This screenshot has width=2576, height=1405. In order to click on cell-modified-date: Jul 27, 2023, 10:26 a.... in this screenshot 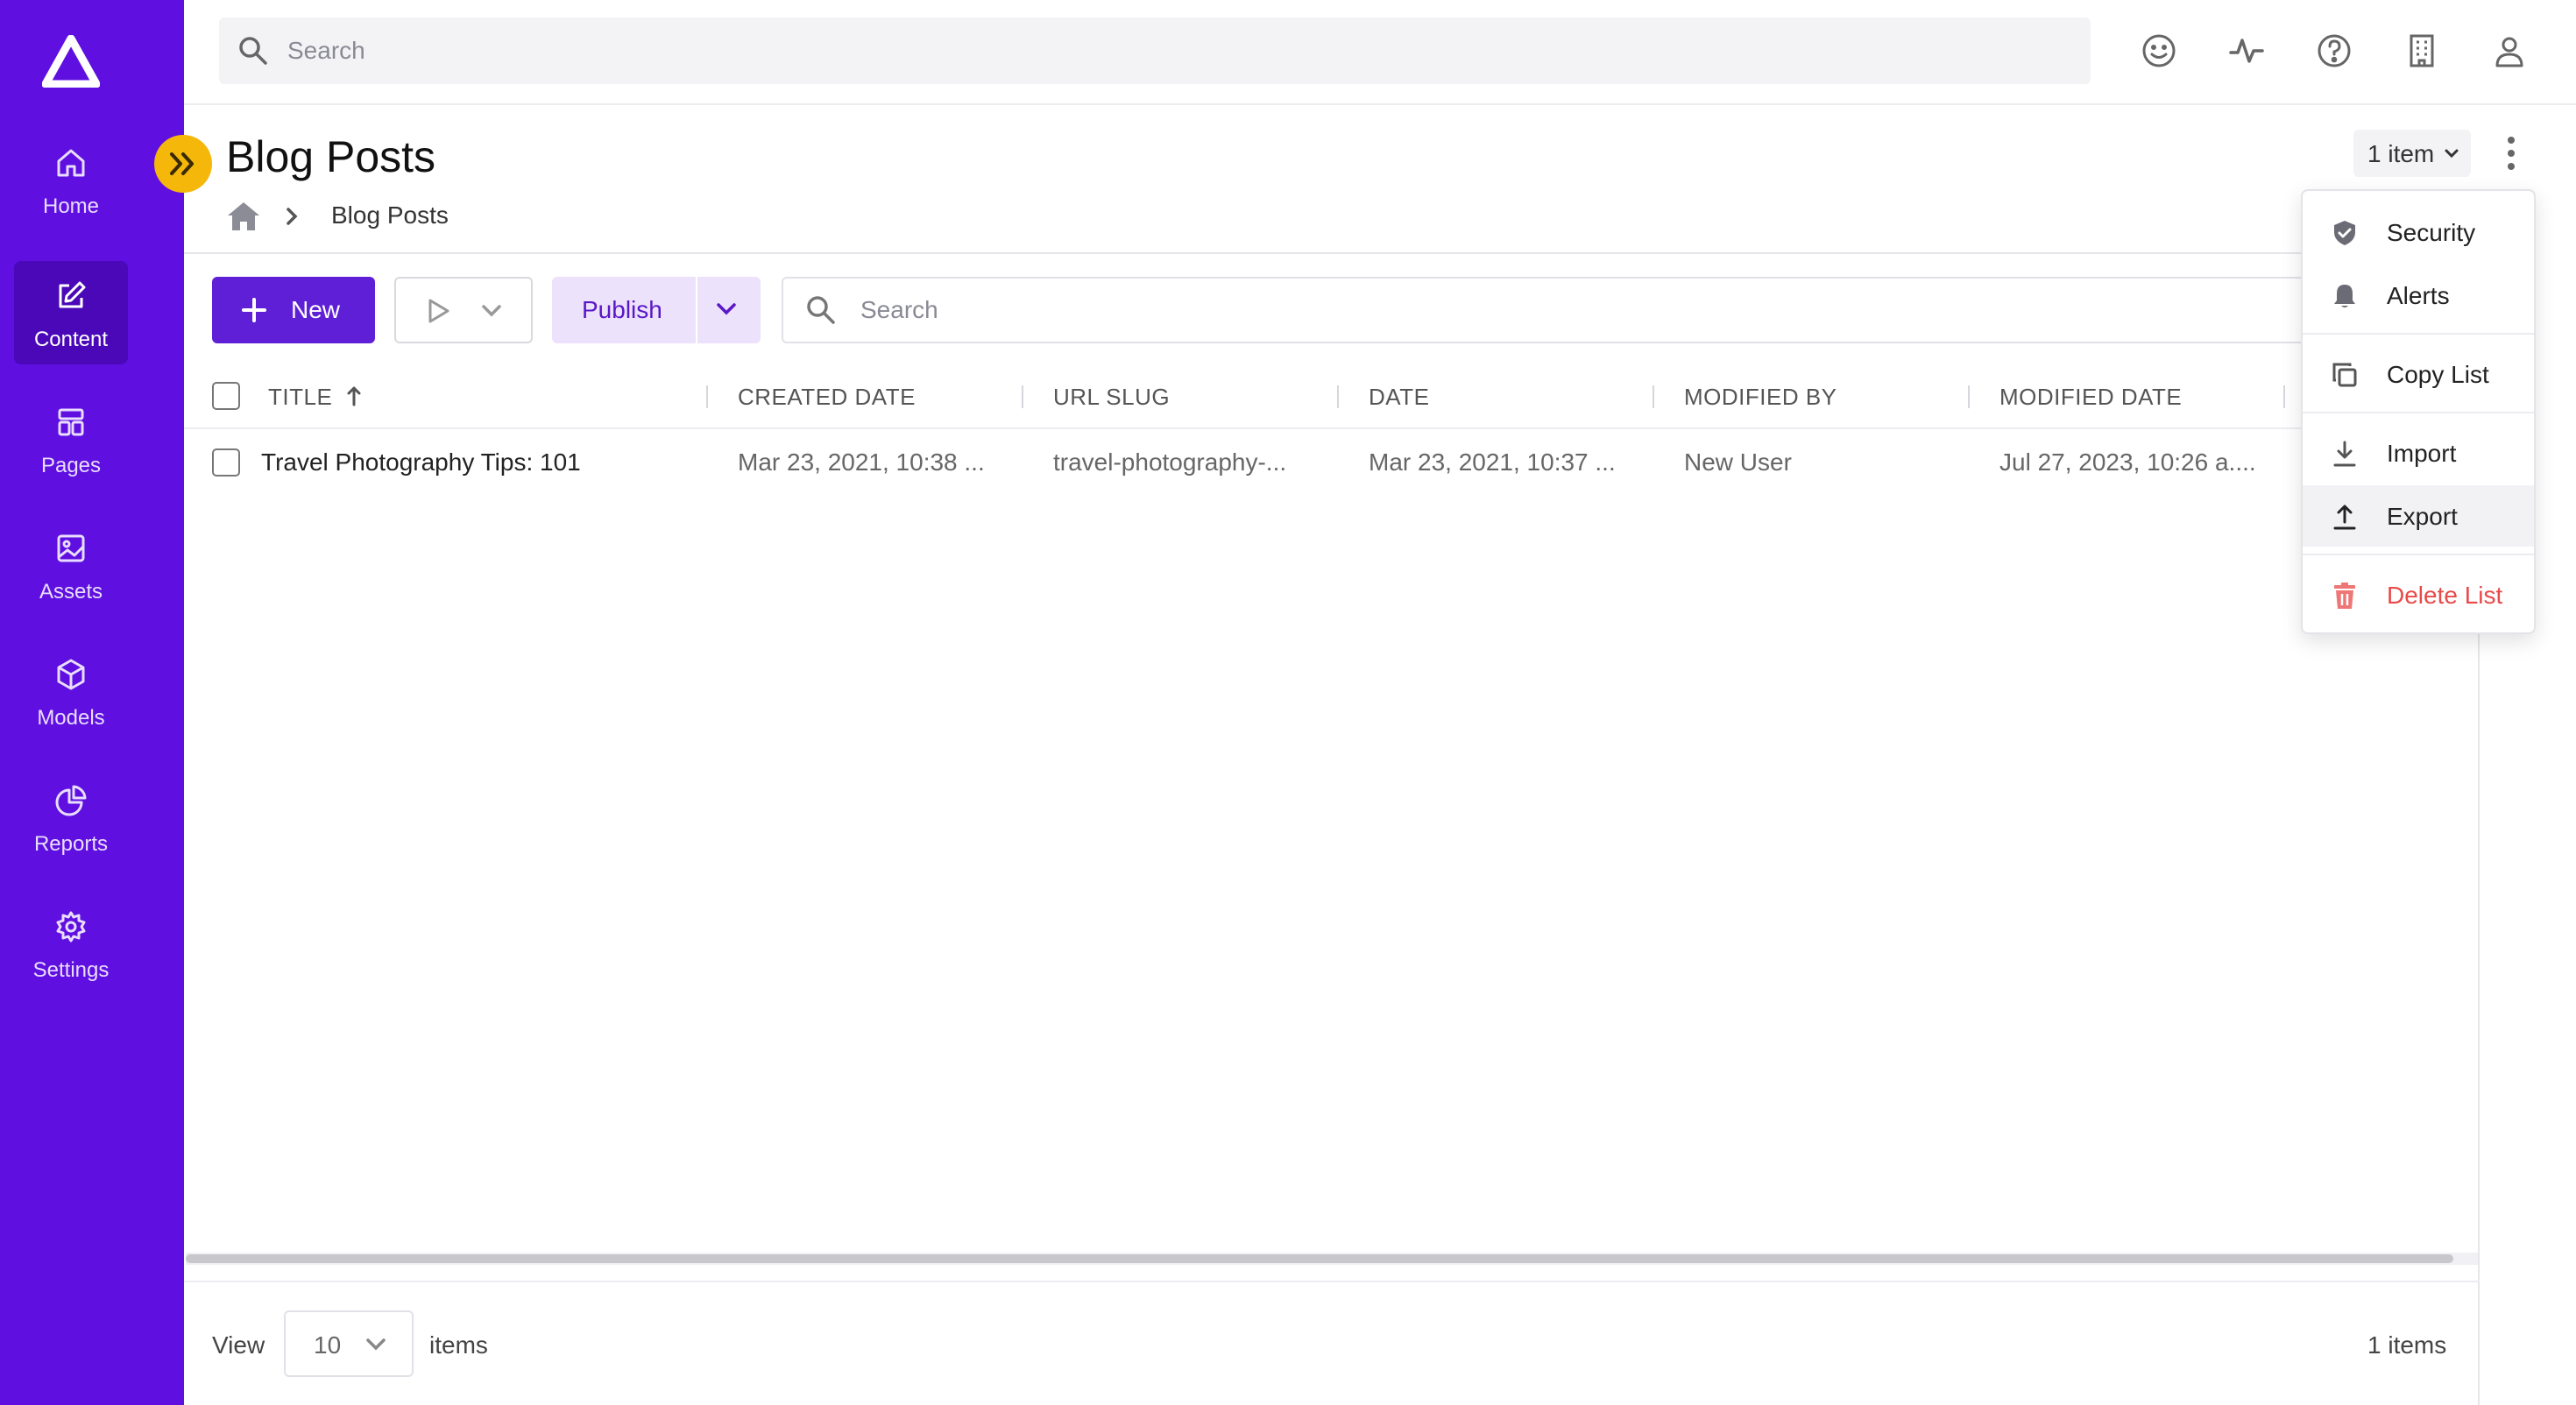, I will do `click(2127, 462)`.